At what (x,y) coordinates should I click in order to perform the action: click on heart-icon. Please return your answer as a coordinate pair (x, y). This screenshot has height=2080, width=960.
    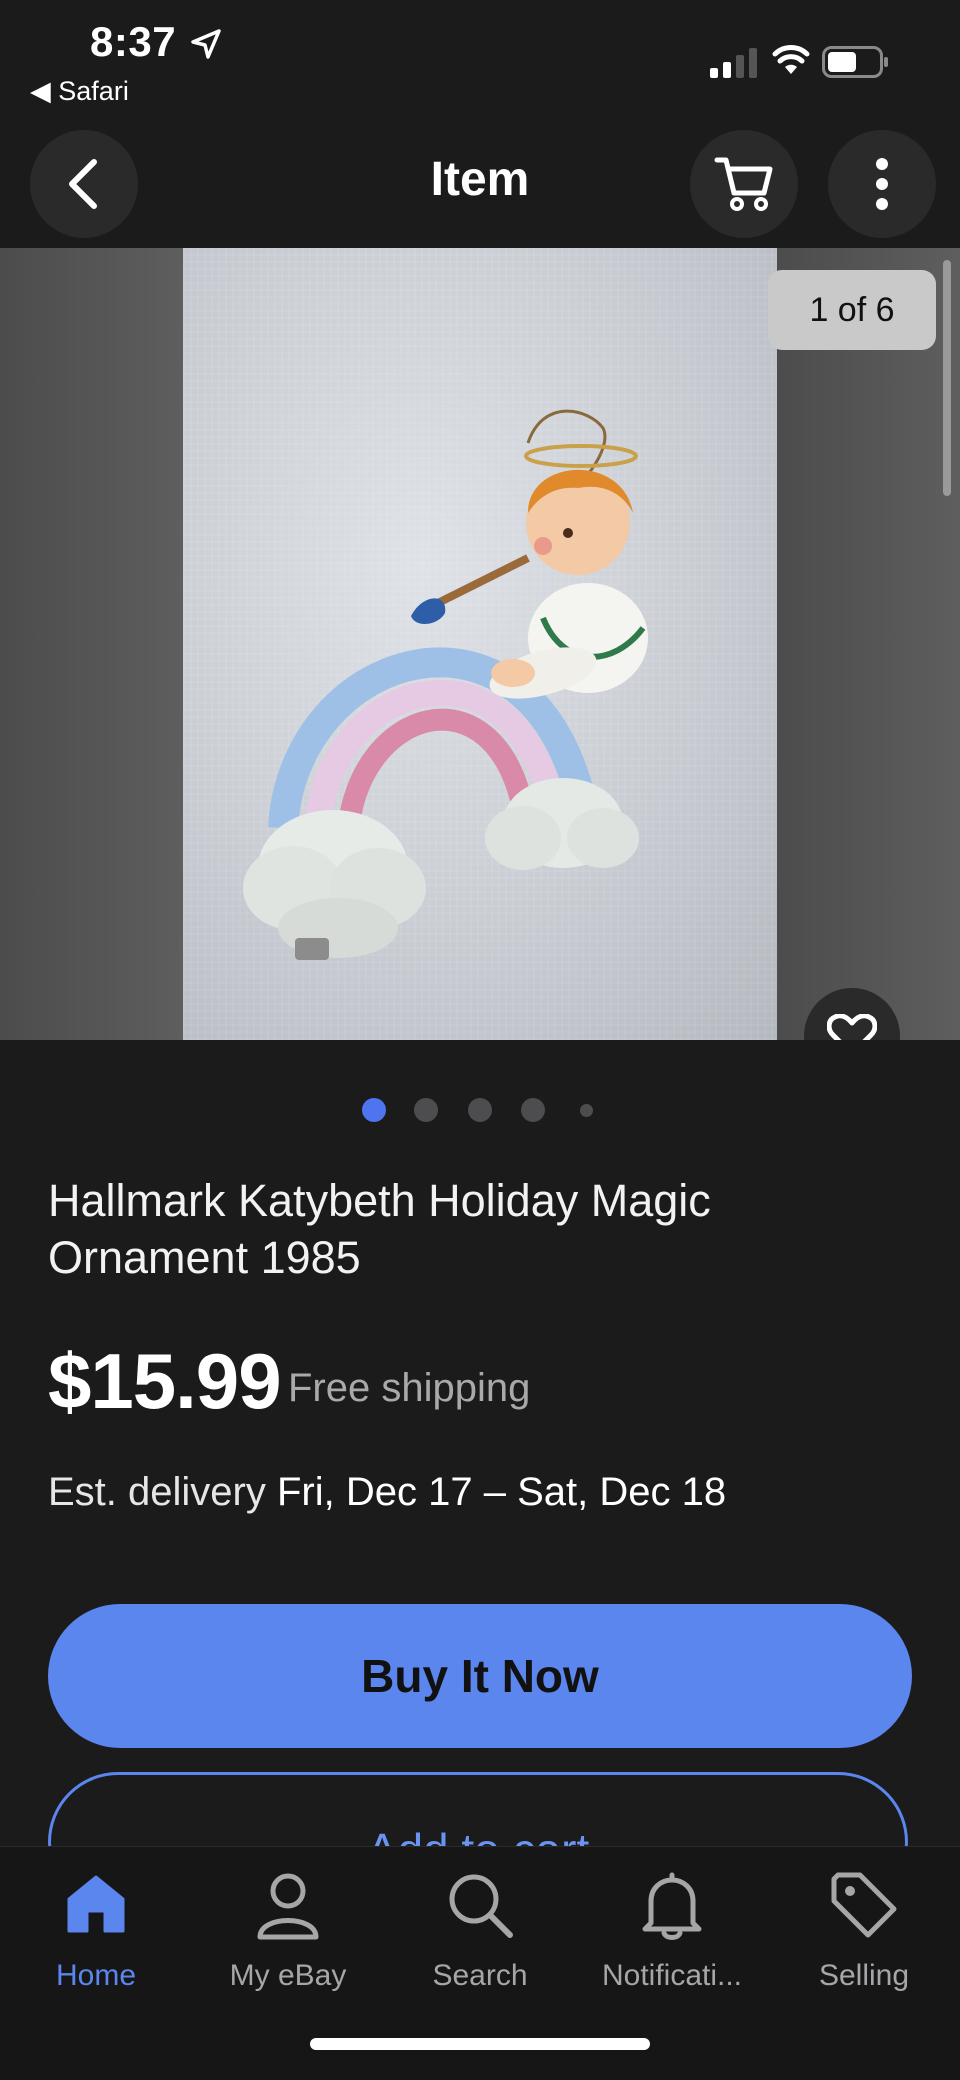
    Looking at the image, I should click on (852, 1027).